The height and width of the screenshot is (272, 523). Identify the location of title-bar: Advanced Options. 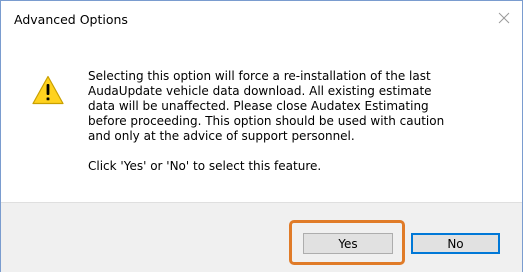
(261, 18).